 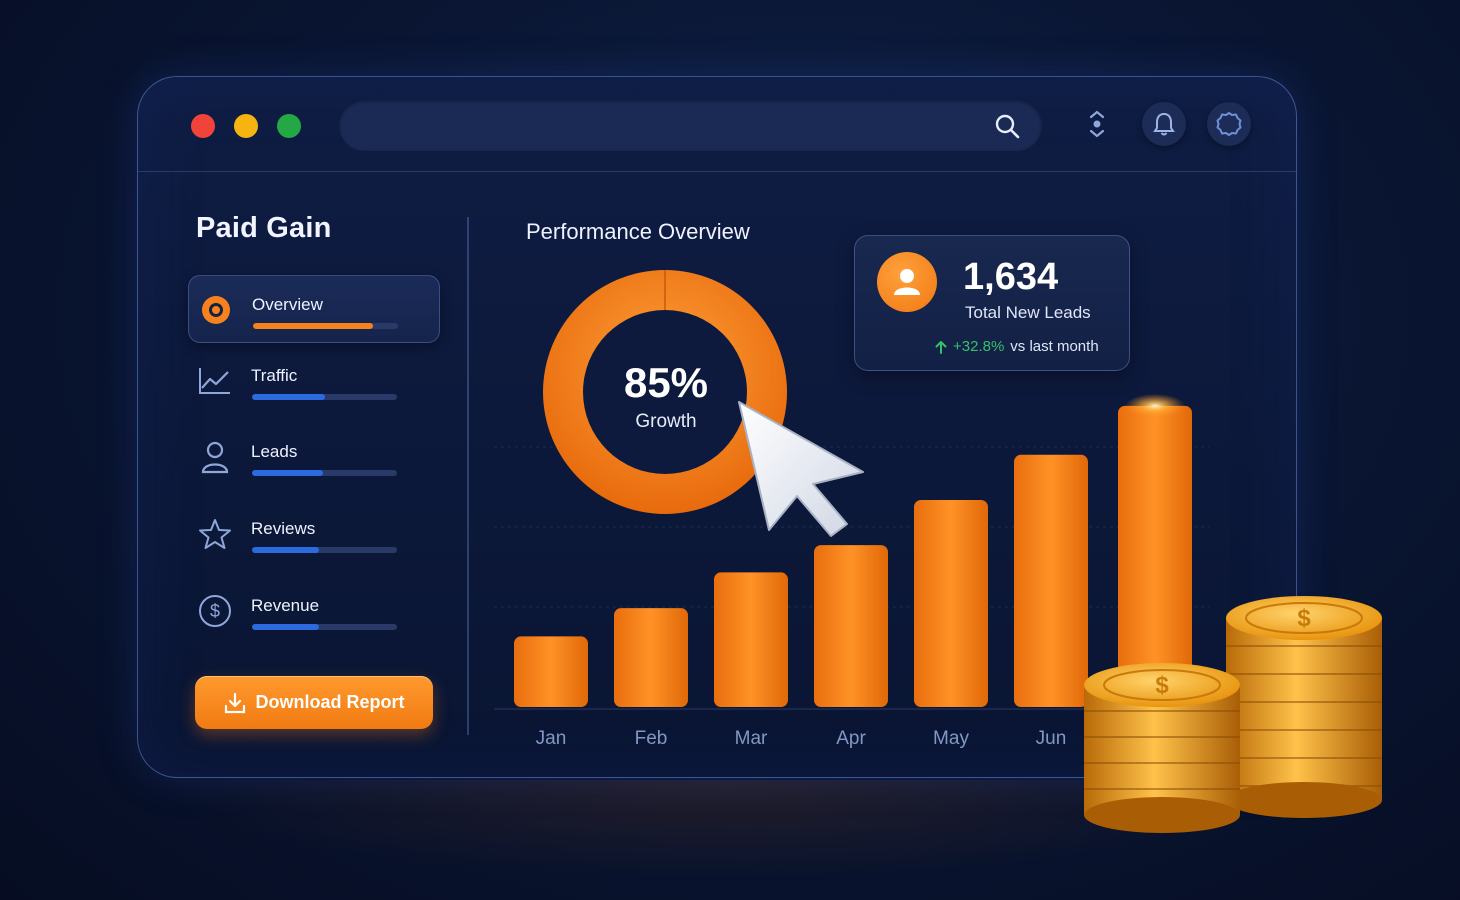 I want to click on arrow-up-icon, so click(x=941, y=347).